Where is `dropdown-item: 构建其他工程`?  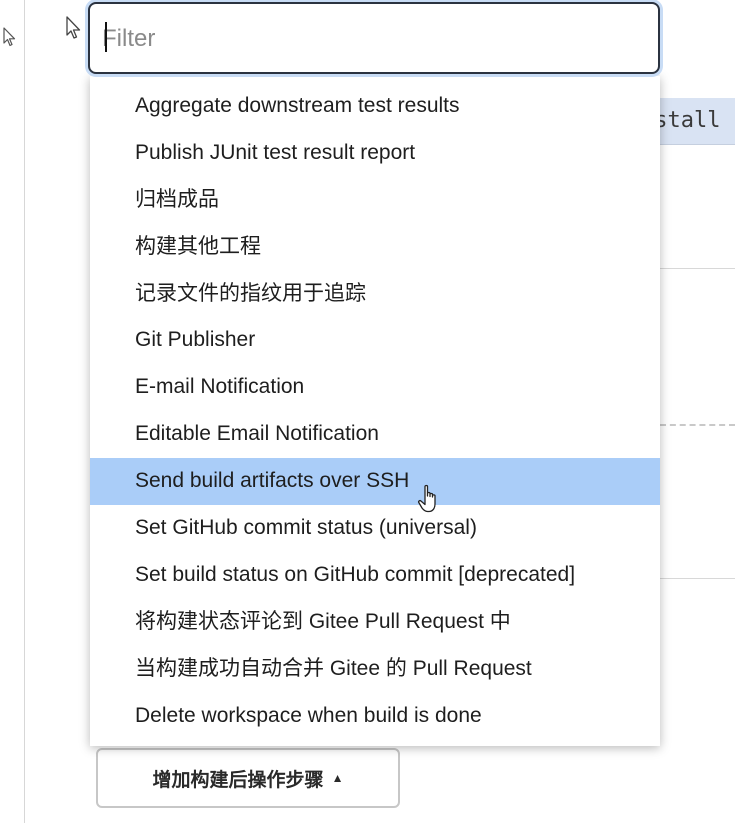
dropdown-item: 构建其他工程 is located at coordinates (375, 247).